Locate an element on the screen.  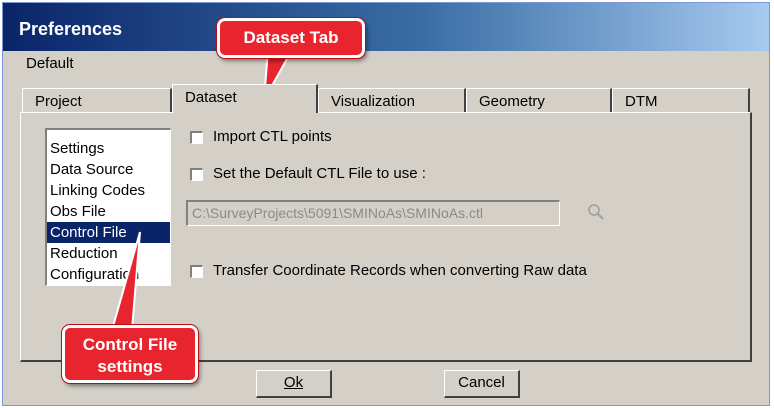
tab-geometry: Geometry is located at coordinates (539, 100).